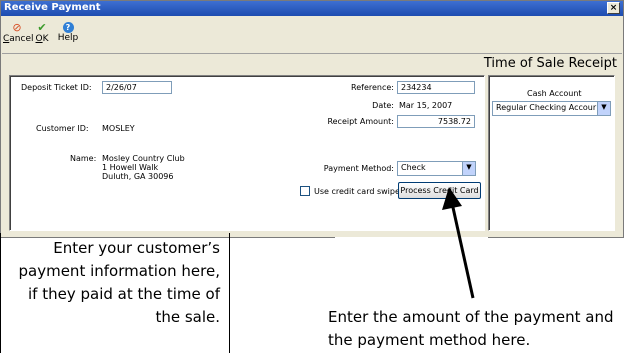 The width and height of the screenshot is (624, 354). What do you see at coordinates (411, 238) in the screenshot?
I see `window-edge-gap` at bounding box center [411, 238].